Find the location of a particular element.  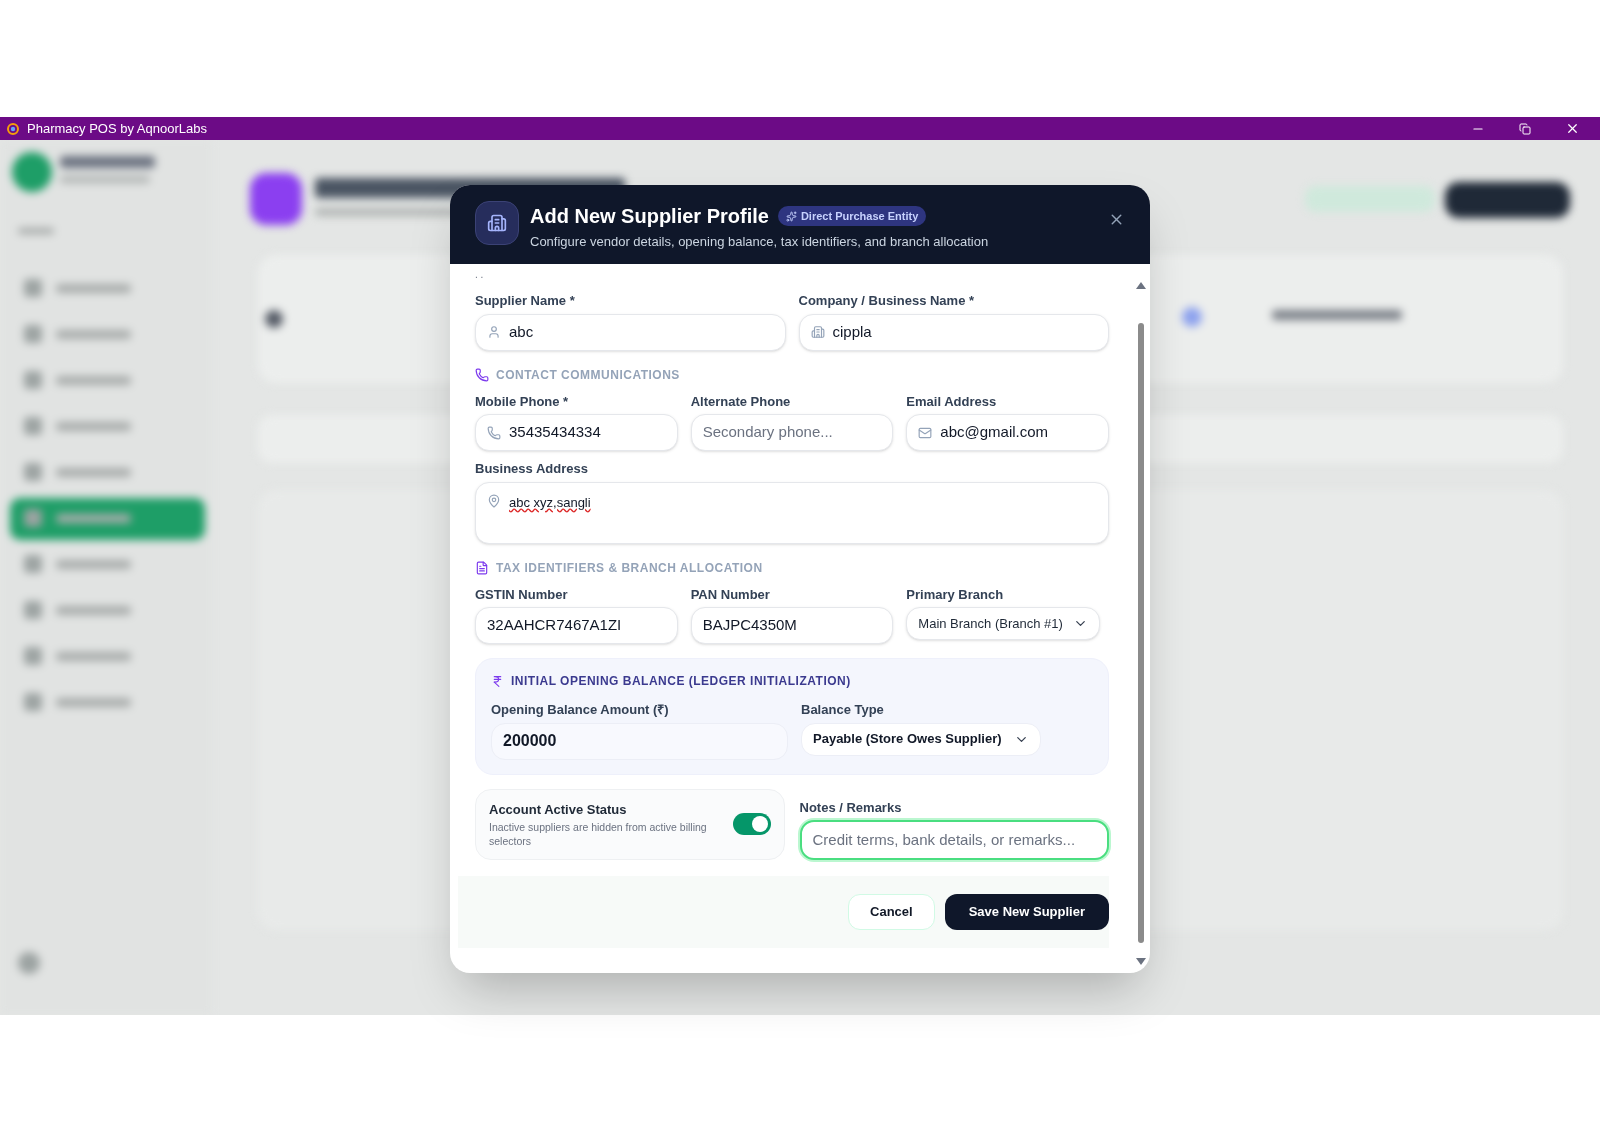

sparkle-icon is located at coordinates (791, 216).